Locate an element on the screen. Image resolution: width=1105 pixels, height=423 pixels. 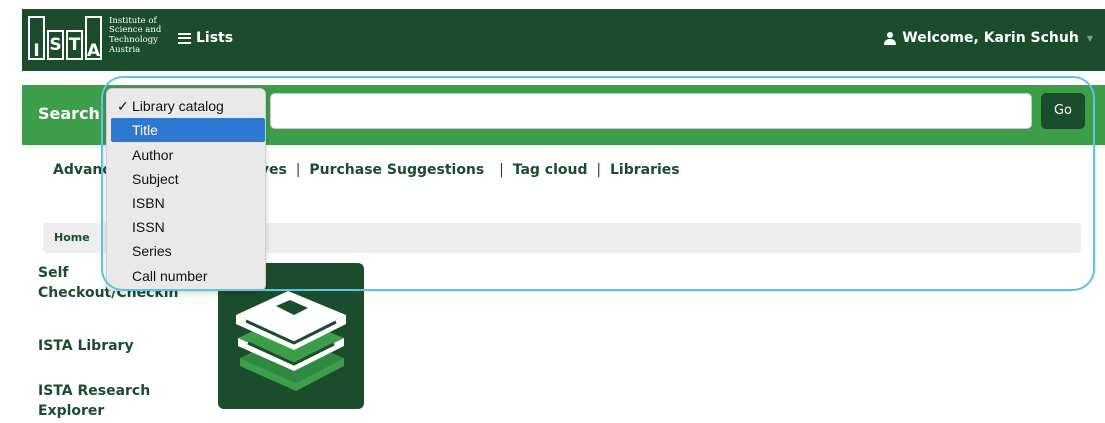
logo-letter: A is located at coordinates (93, 38).